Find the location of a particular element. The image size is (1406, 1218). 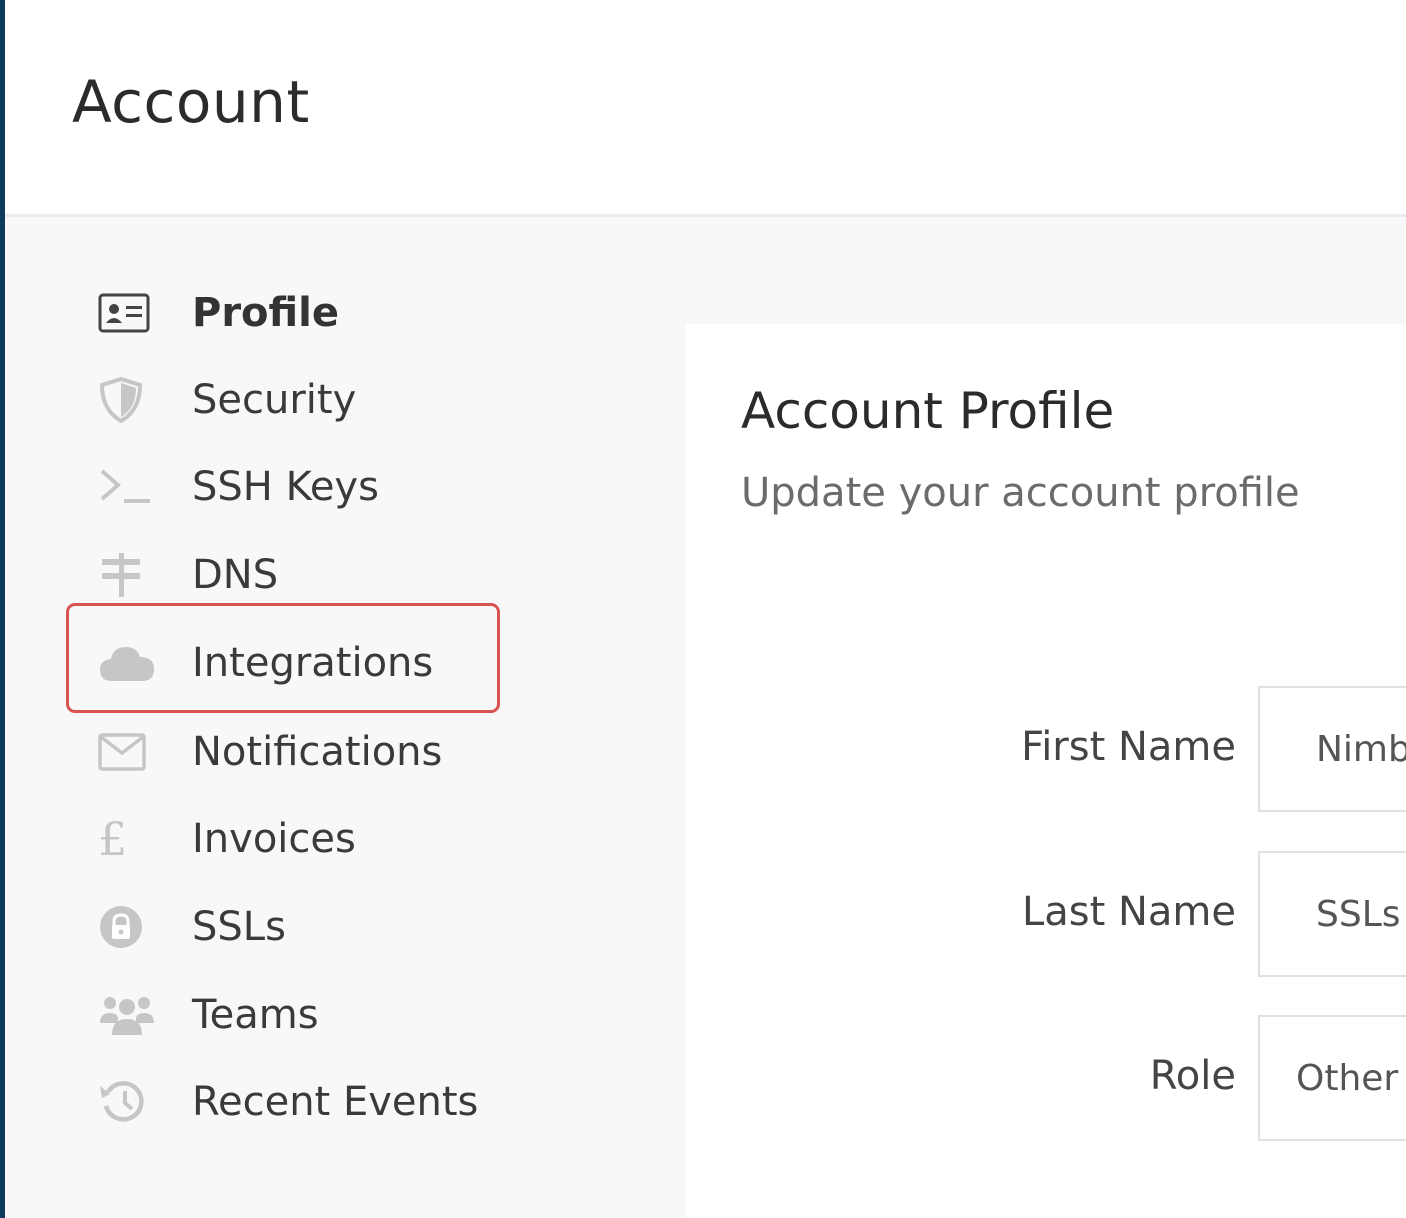

sidebar-item-invoices: £ Invoices is located at coordinates (298, 839).